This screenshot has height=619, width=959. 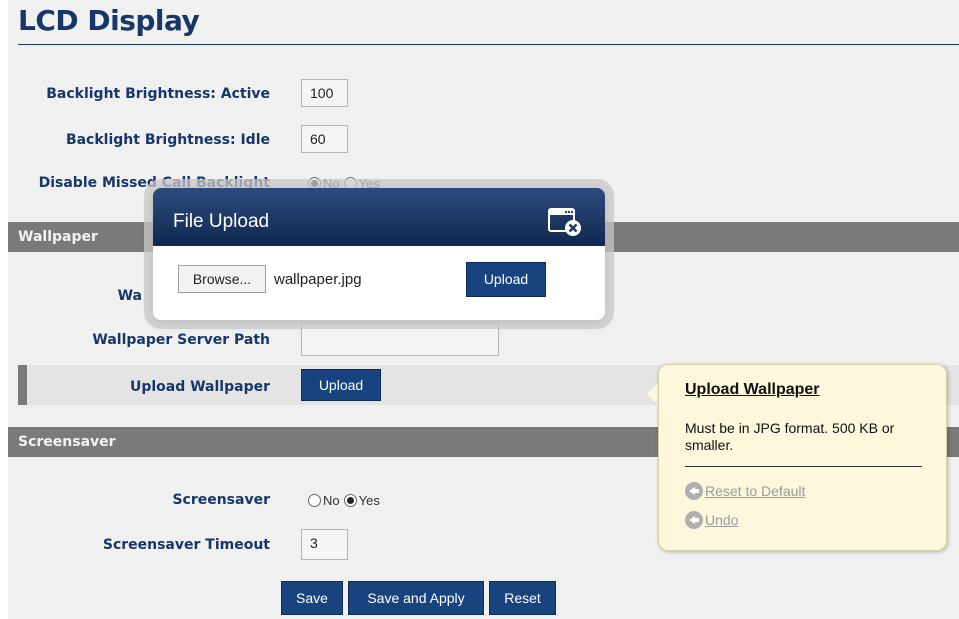 What do you see at coordinates (324, 93) in the screenshot?
I see `backlight-active-input: 100` at bounding box center [324, 93].